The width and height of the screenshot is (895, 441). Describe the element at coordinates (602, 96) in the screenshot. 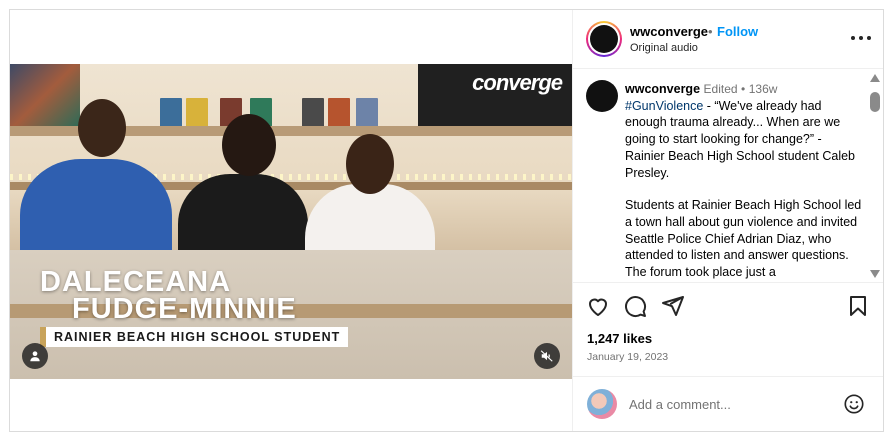

I see `caption-avatar` at that location.